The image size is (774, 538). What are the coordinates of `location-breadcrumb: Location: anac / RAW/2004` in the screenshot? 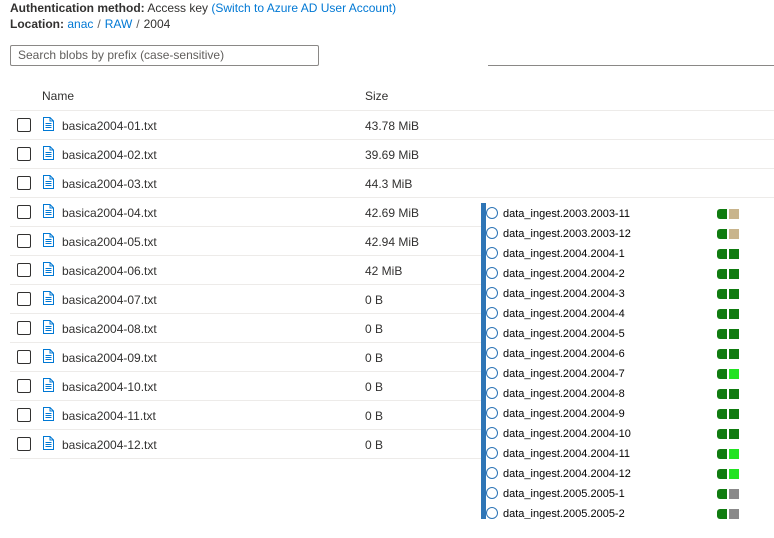 It's located at (90, 24).